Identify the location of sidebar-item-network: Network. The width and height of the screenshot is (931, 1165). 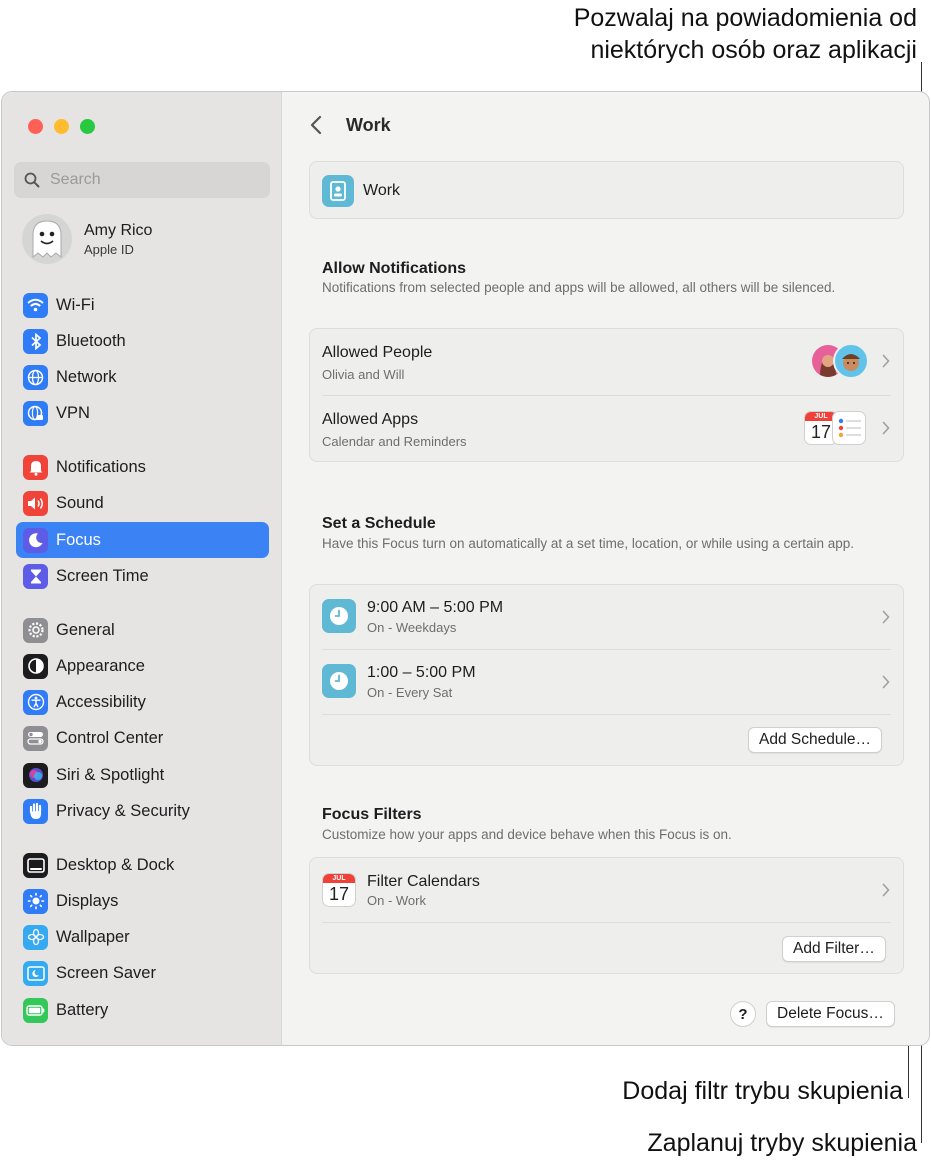
(142, 377).